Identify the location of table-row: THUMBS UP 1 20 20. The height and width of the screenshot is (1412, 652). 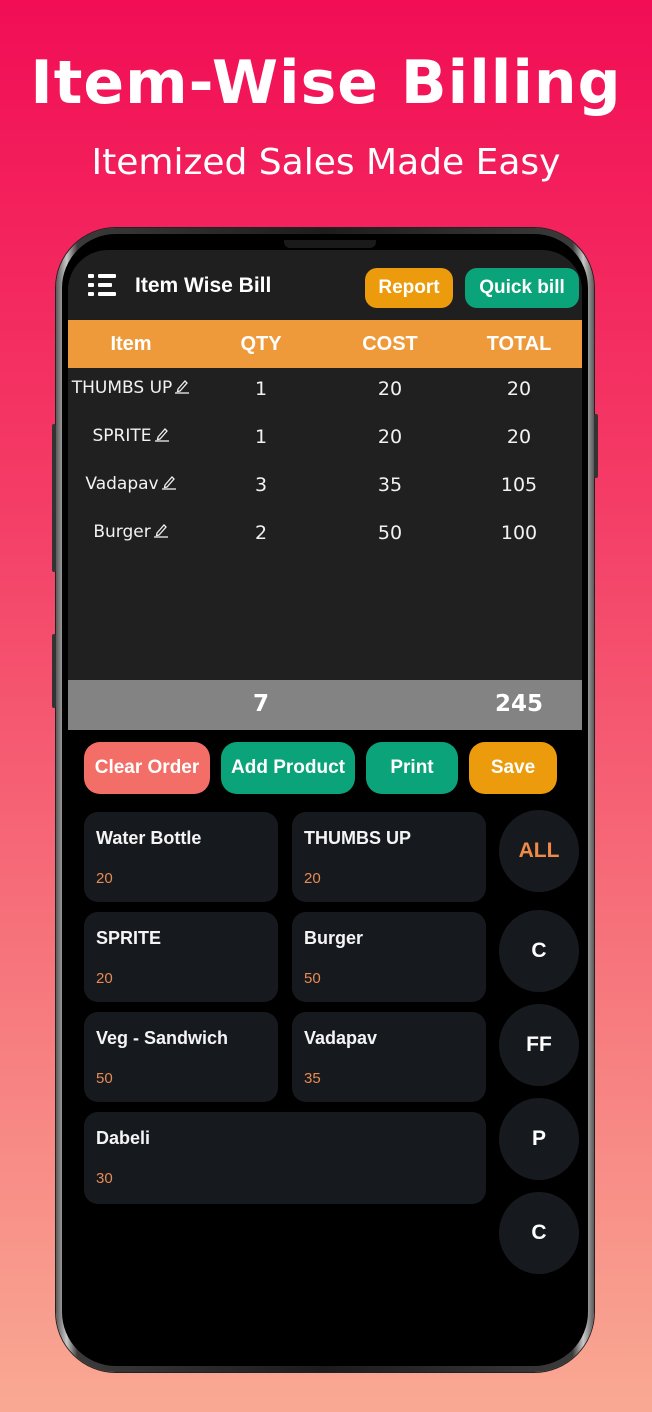
(325, 392).